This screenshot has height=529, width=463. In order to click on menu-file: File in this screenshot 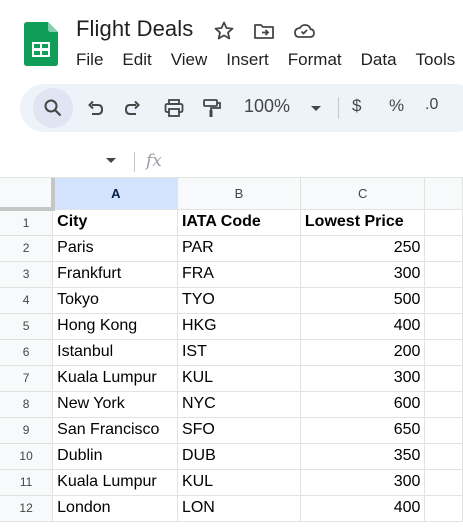, I will do `click(89, 60)`.